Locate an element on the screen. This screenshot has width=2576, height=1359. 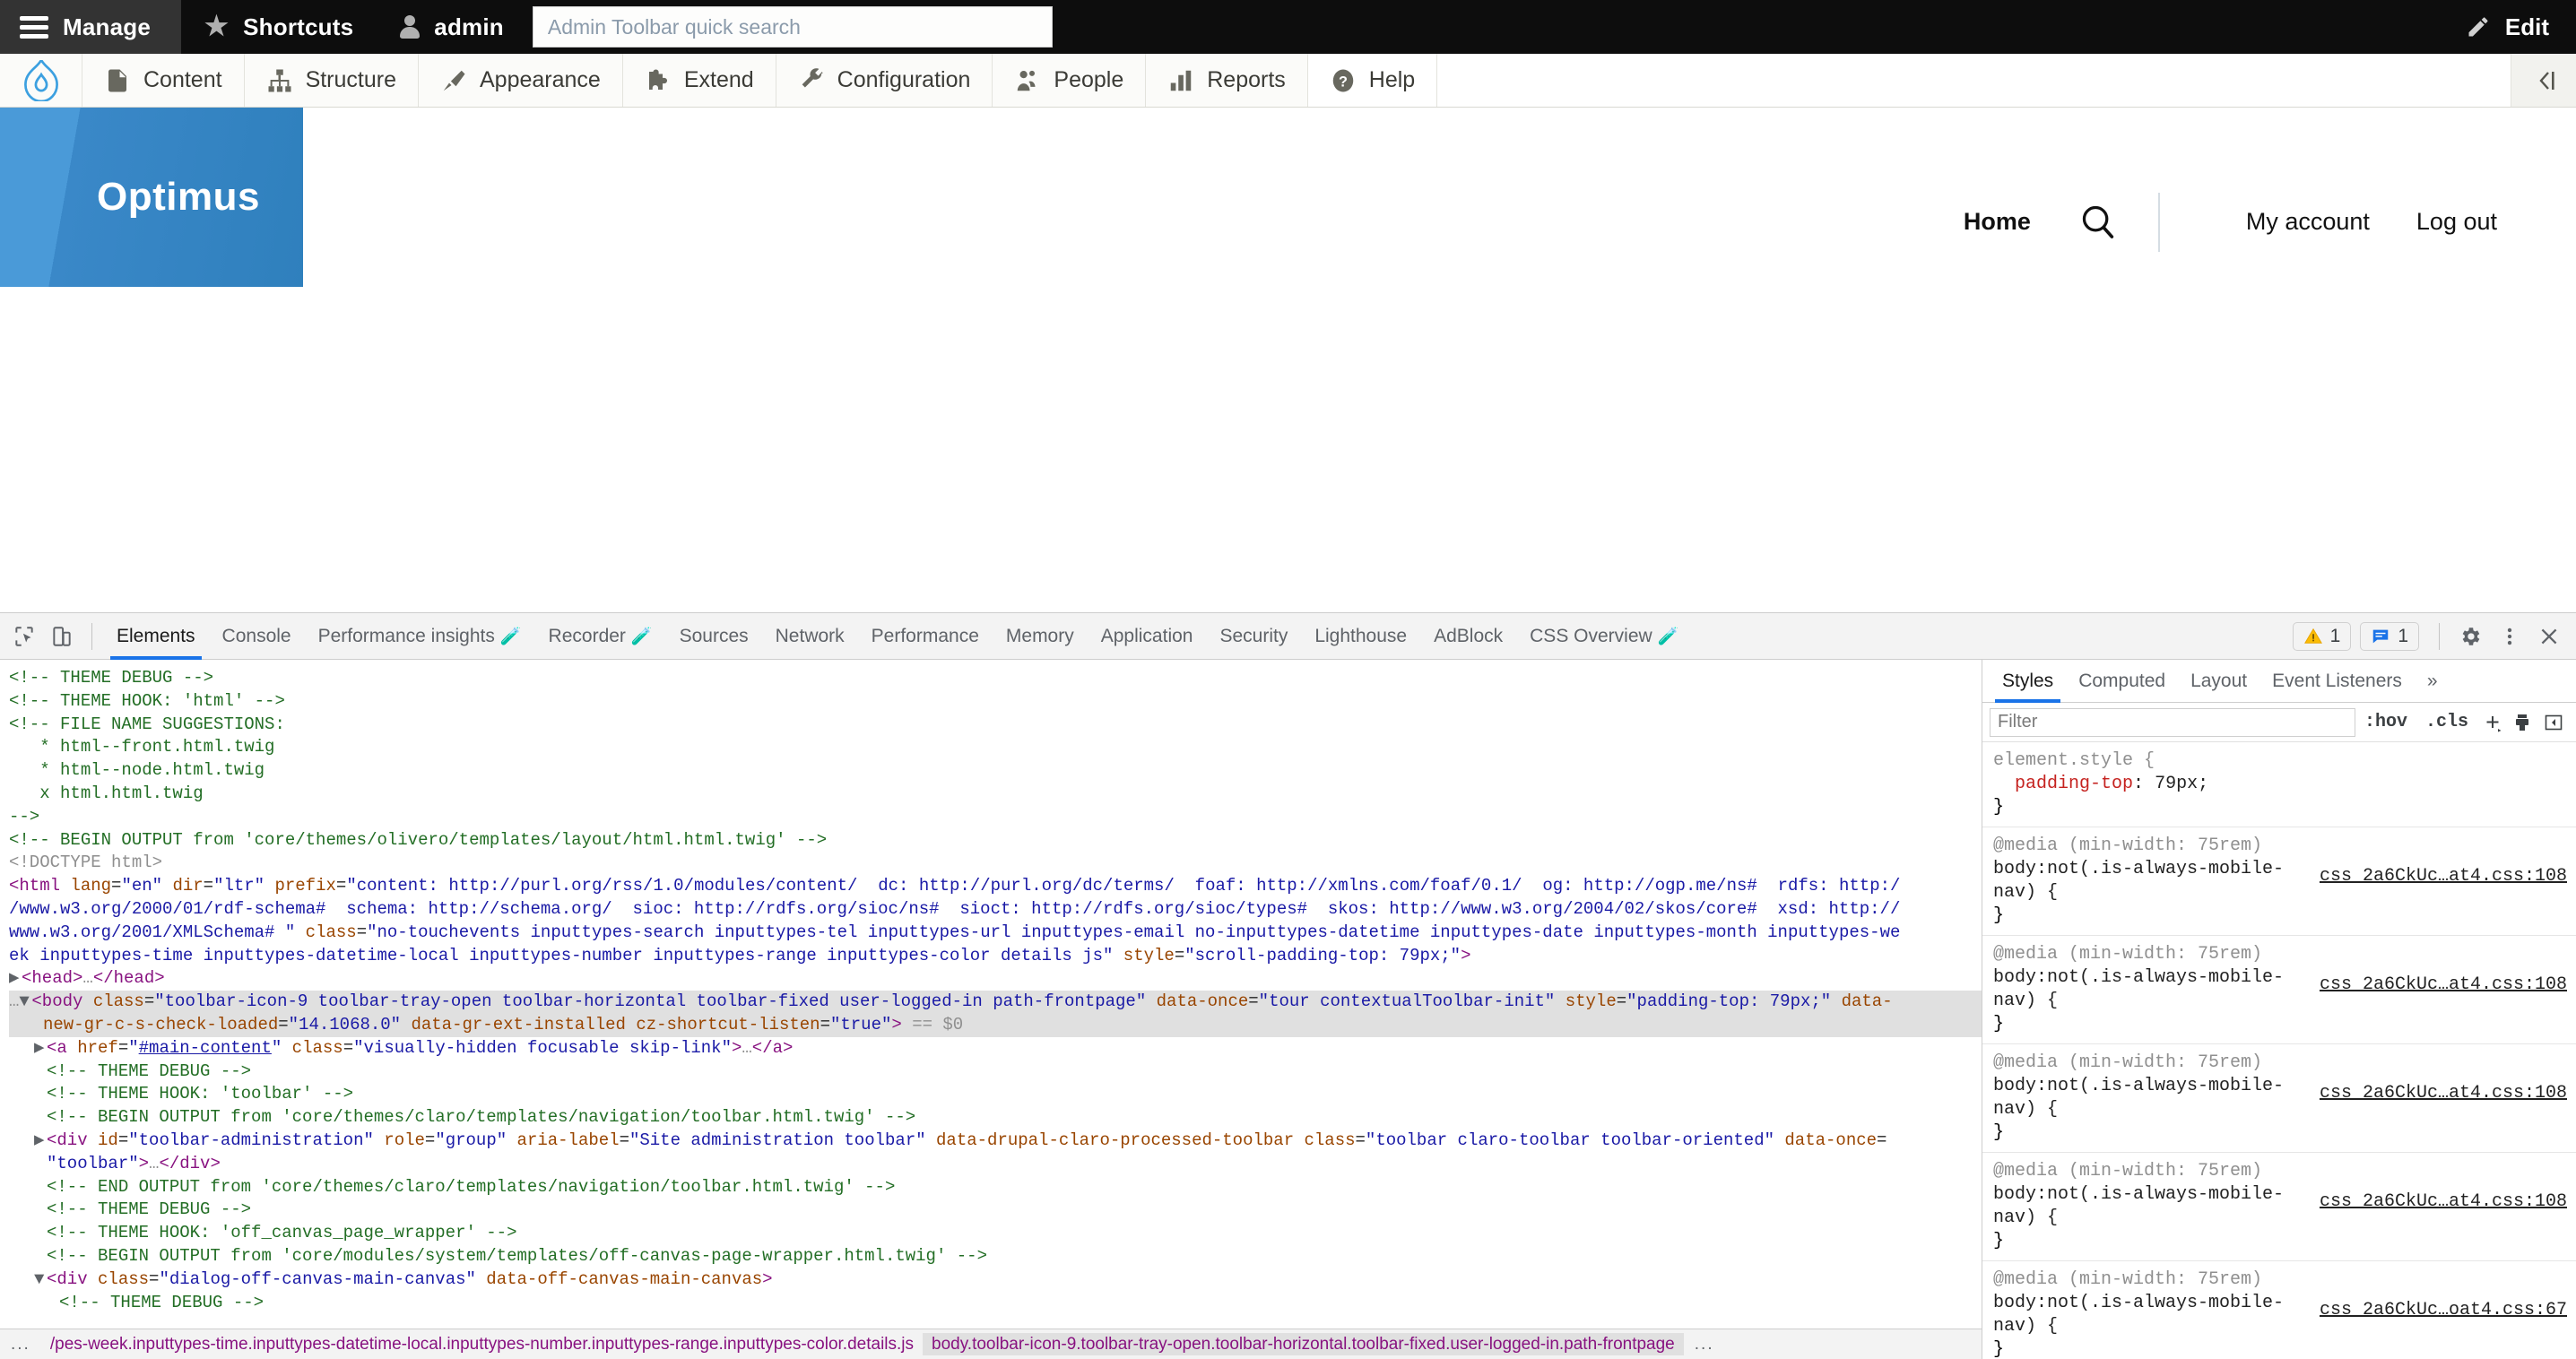
tab-label: AdBlock is located at coordinates (1469, 635).